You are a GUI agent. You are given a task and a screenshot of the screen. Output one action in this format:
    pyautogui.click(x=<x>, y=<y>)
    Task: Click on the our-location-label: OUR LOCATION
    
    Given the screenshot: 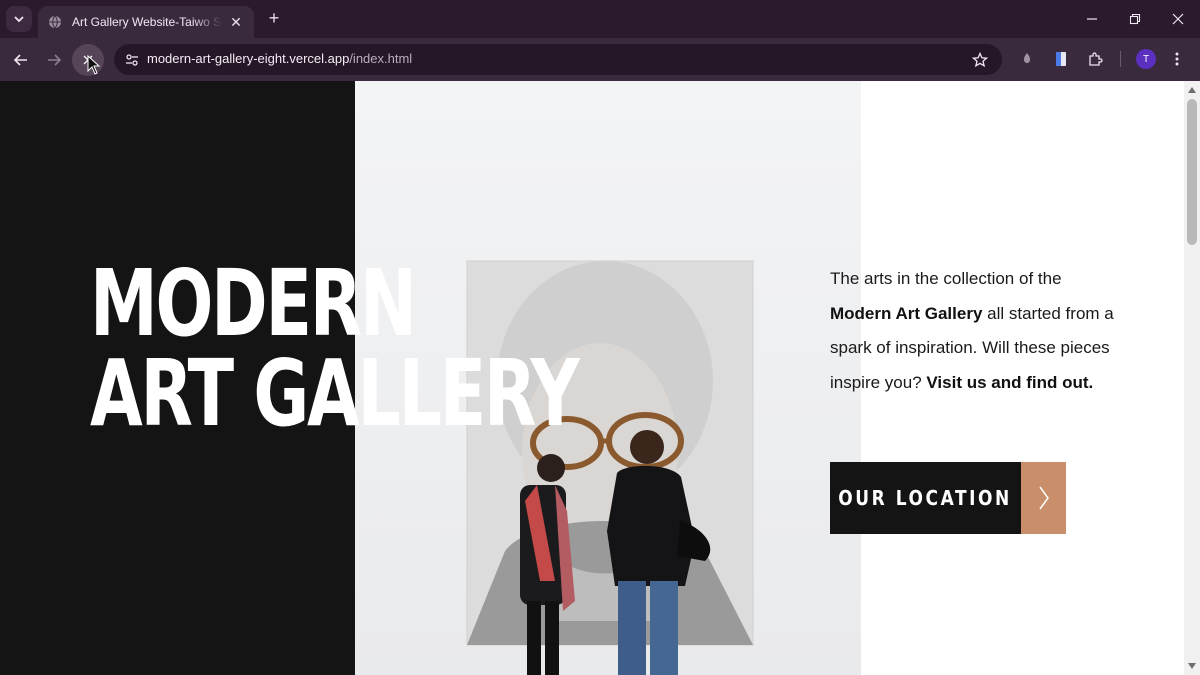 What is the action you would take?
    pyautogui.click(x=925, y=498)
    